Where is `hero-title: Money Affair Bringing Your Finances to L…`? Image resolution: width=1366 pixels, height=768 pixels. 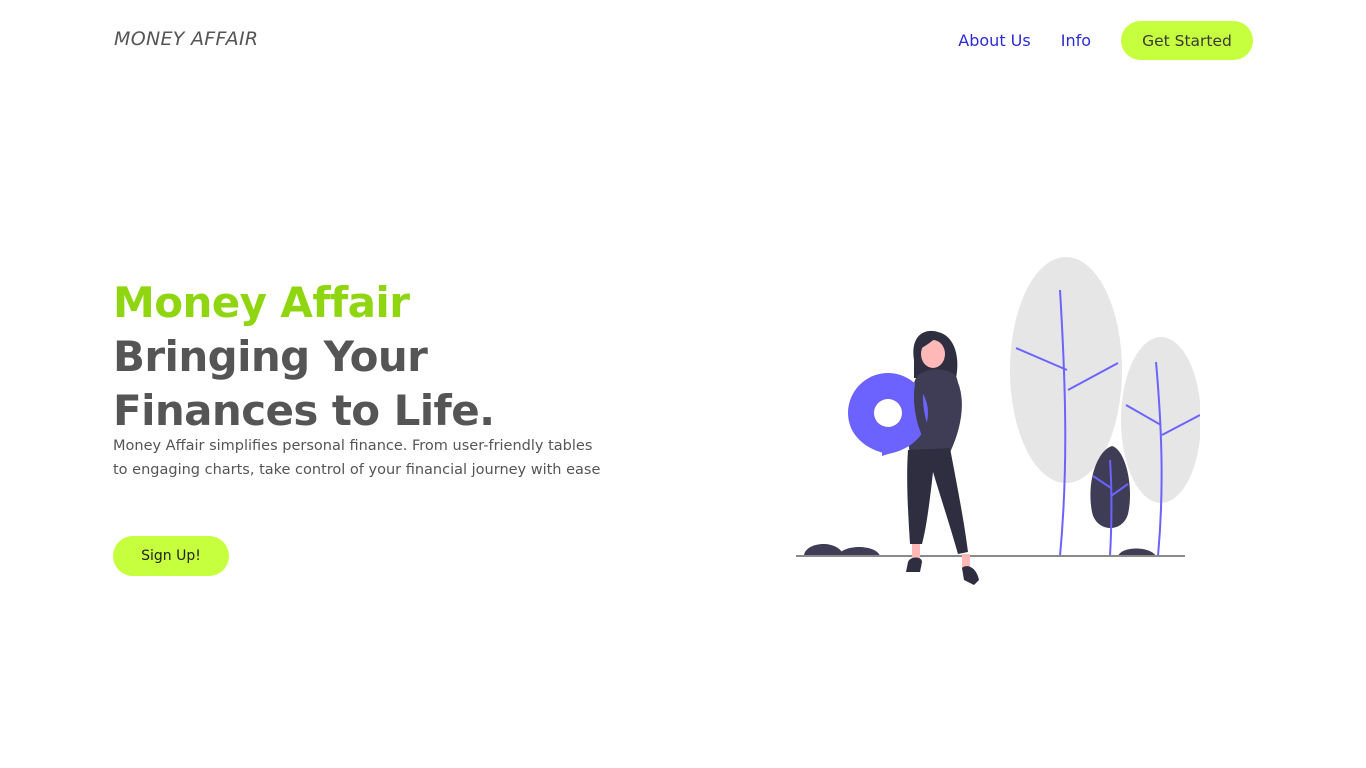 hero-title: Money Affair Bringing Your Finances to L… is located at coordinates (304, 357).